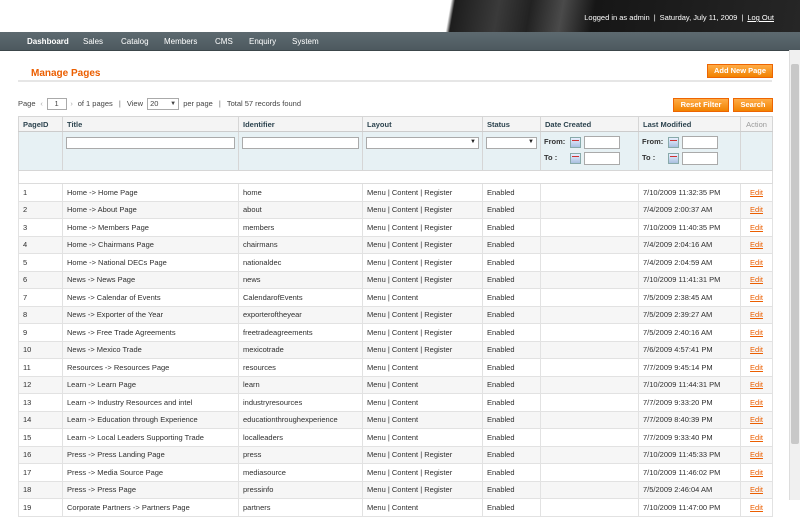 The width and height of the screenshot is (800, 517). What do you see at coordinates (300, 384) in the screenshot?
I see `cell-identifier: learn` at bounding box center [300, 384].